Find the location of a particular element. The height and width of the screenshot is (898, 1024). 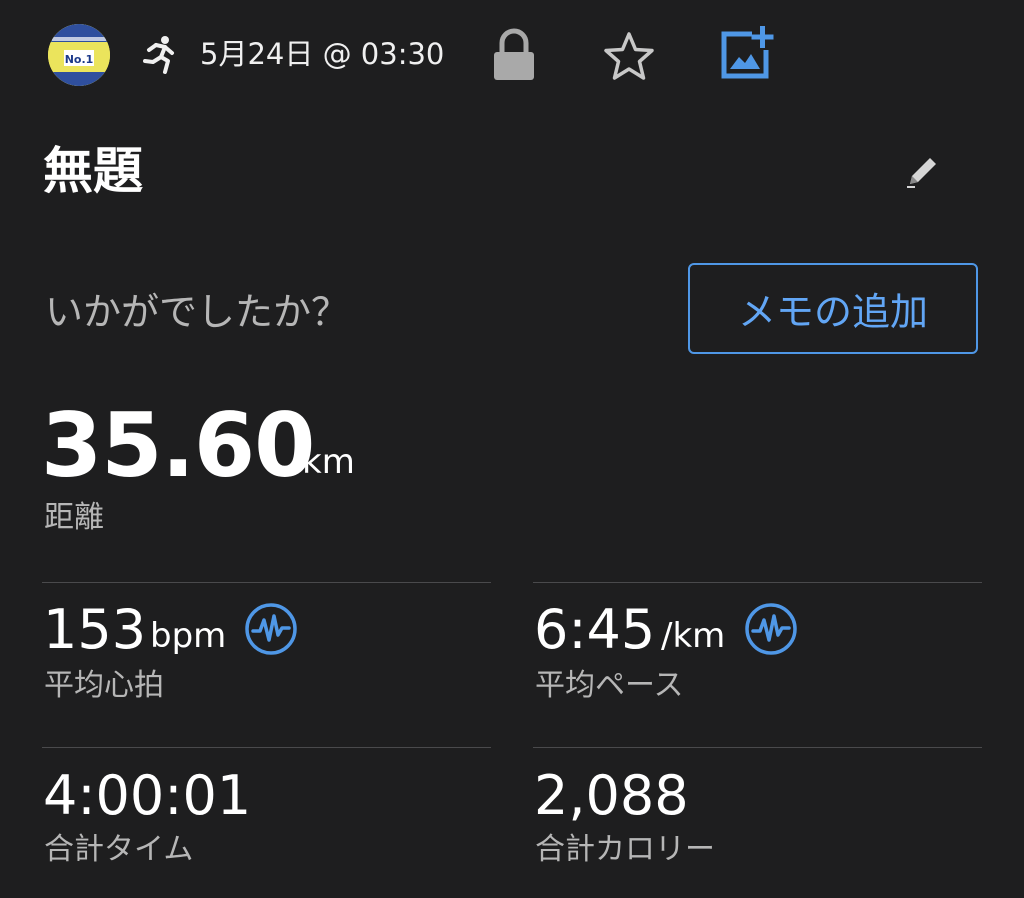

running-icon is located at coordinates (158, 54).